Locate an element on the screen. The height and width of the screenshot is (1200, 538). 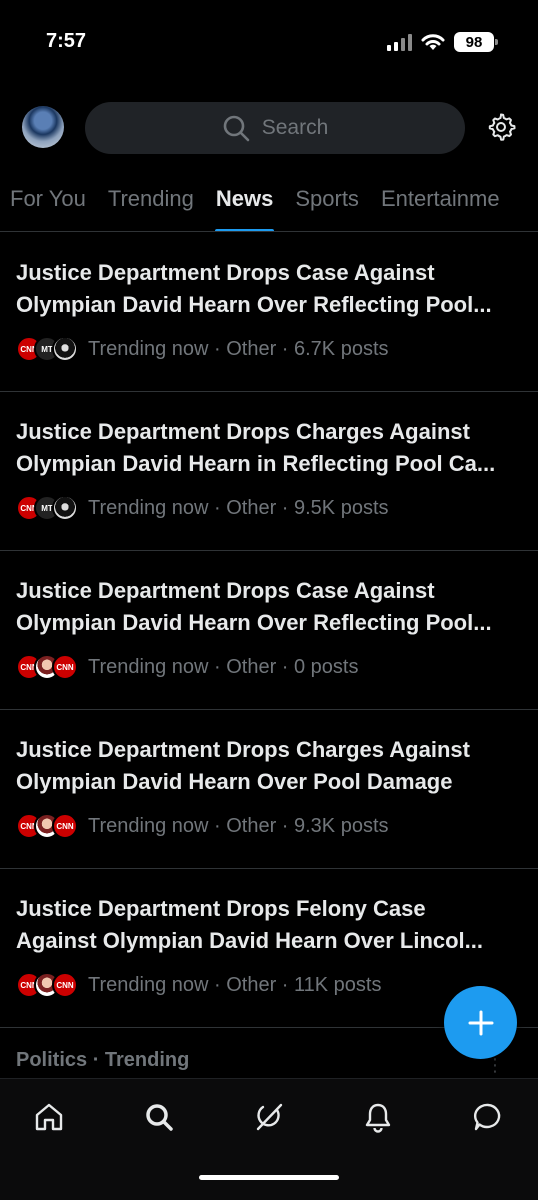
tab-news: News is located at coordinates (244, 205).